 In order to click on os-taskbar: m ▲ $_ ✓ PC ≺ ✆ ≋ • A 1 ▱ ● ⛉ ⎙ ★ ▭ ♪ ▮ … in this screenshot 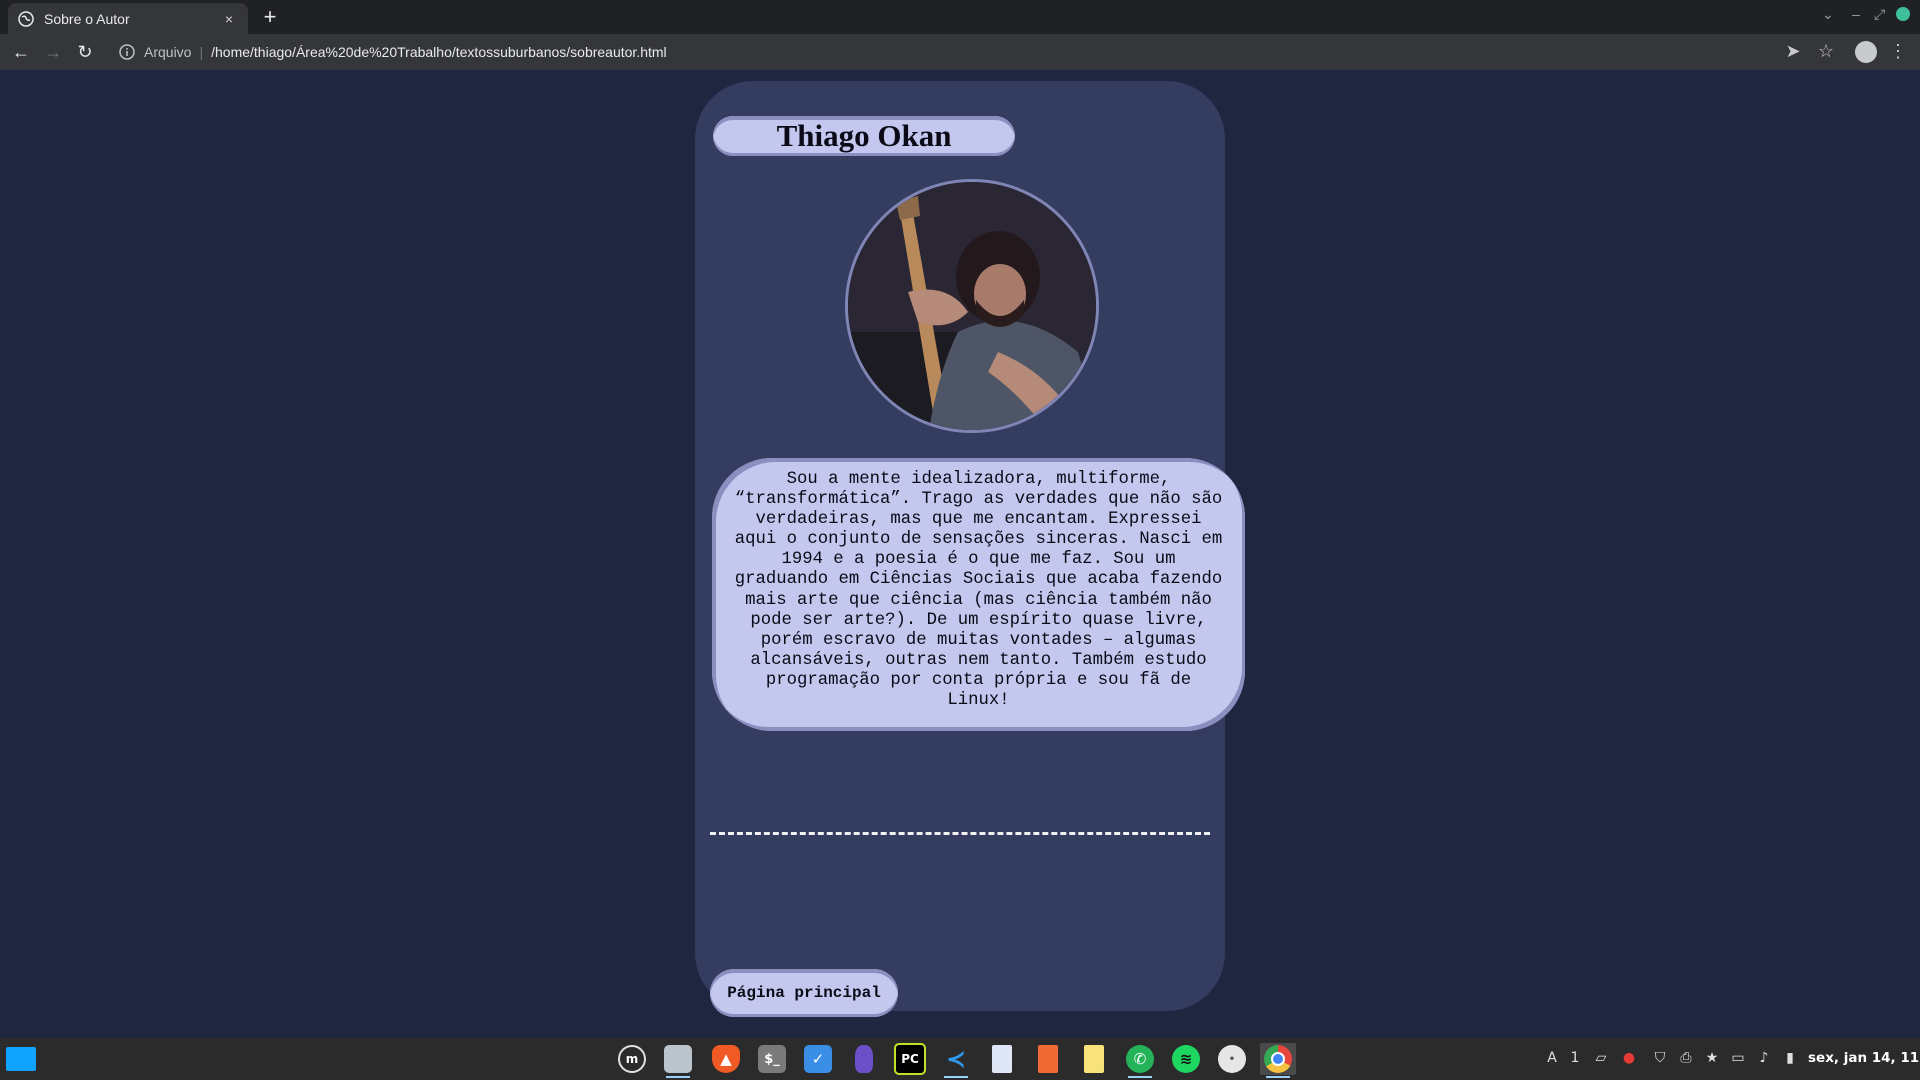, I will do `click(960, 1059)`.